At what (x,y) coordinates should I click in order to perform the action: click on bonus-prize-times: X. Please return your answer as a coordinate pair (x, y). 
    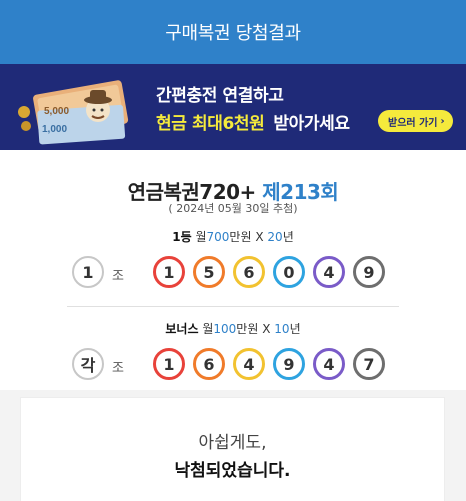
    Looking at the image, I should click on (266, 329).